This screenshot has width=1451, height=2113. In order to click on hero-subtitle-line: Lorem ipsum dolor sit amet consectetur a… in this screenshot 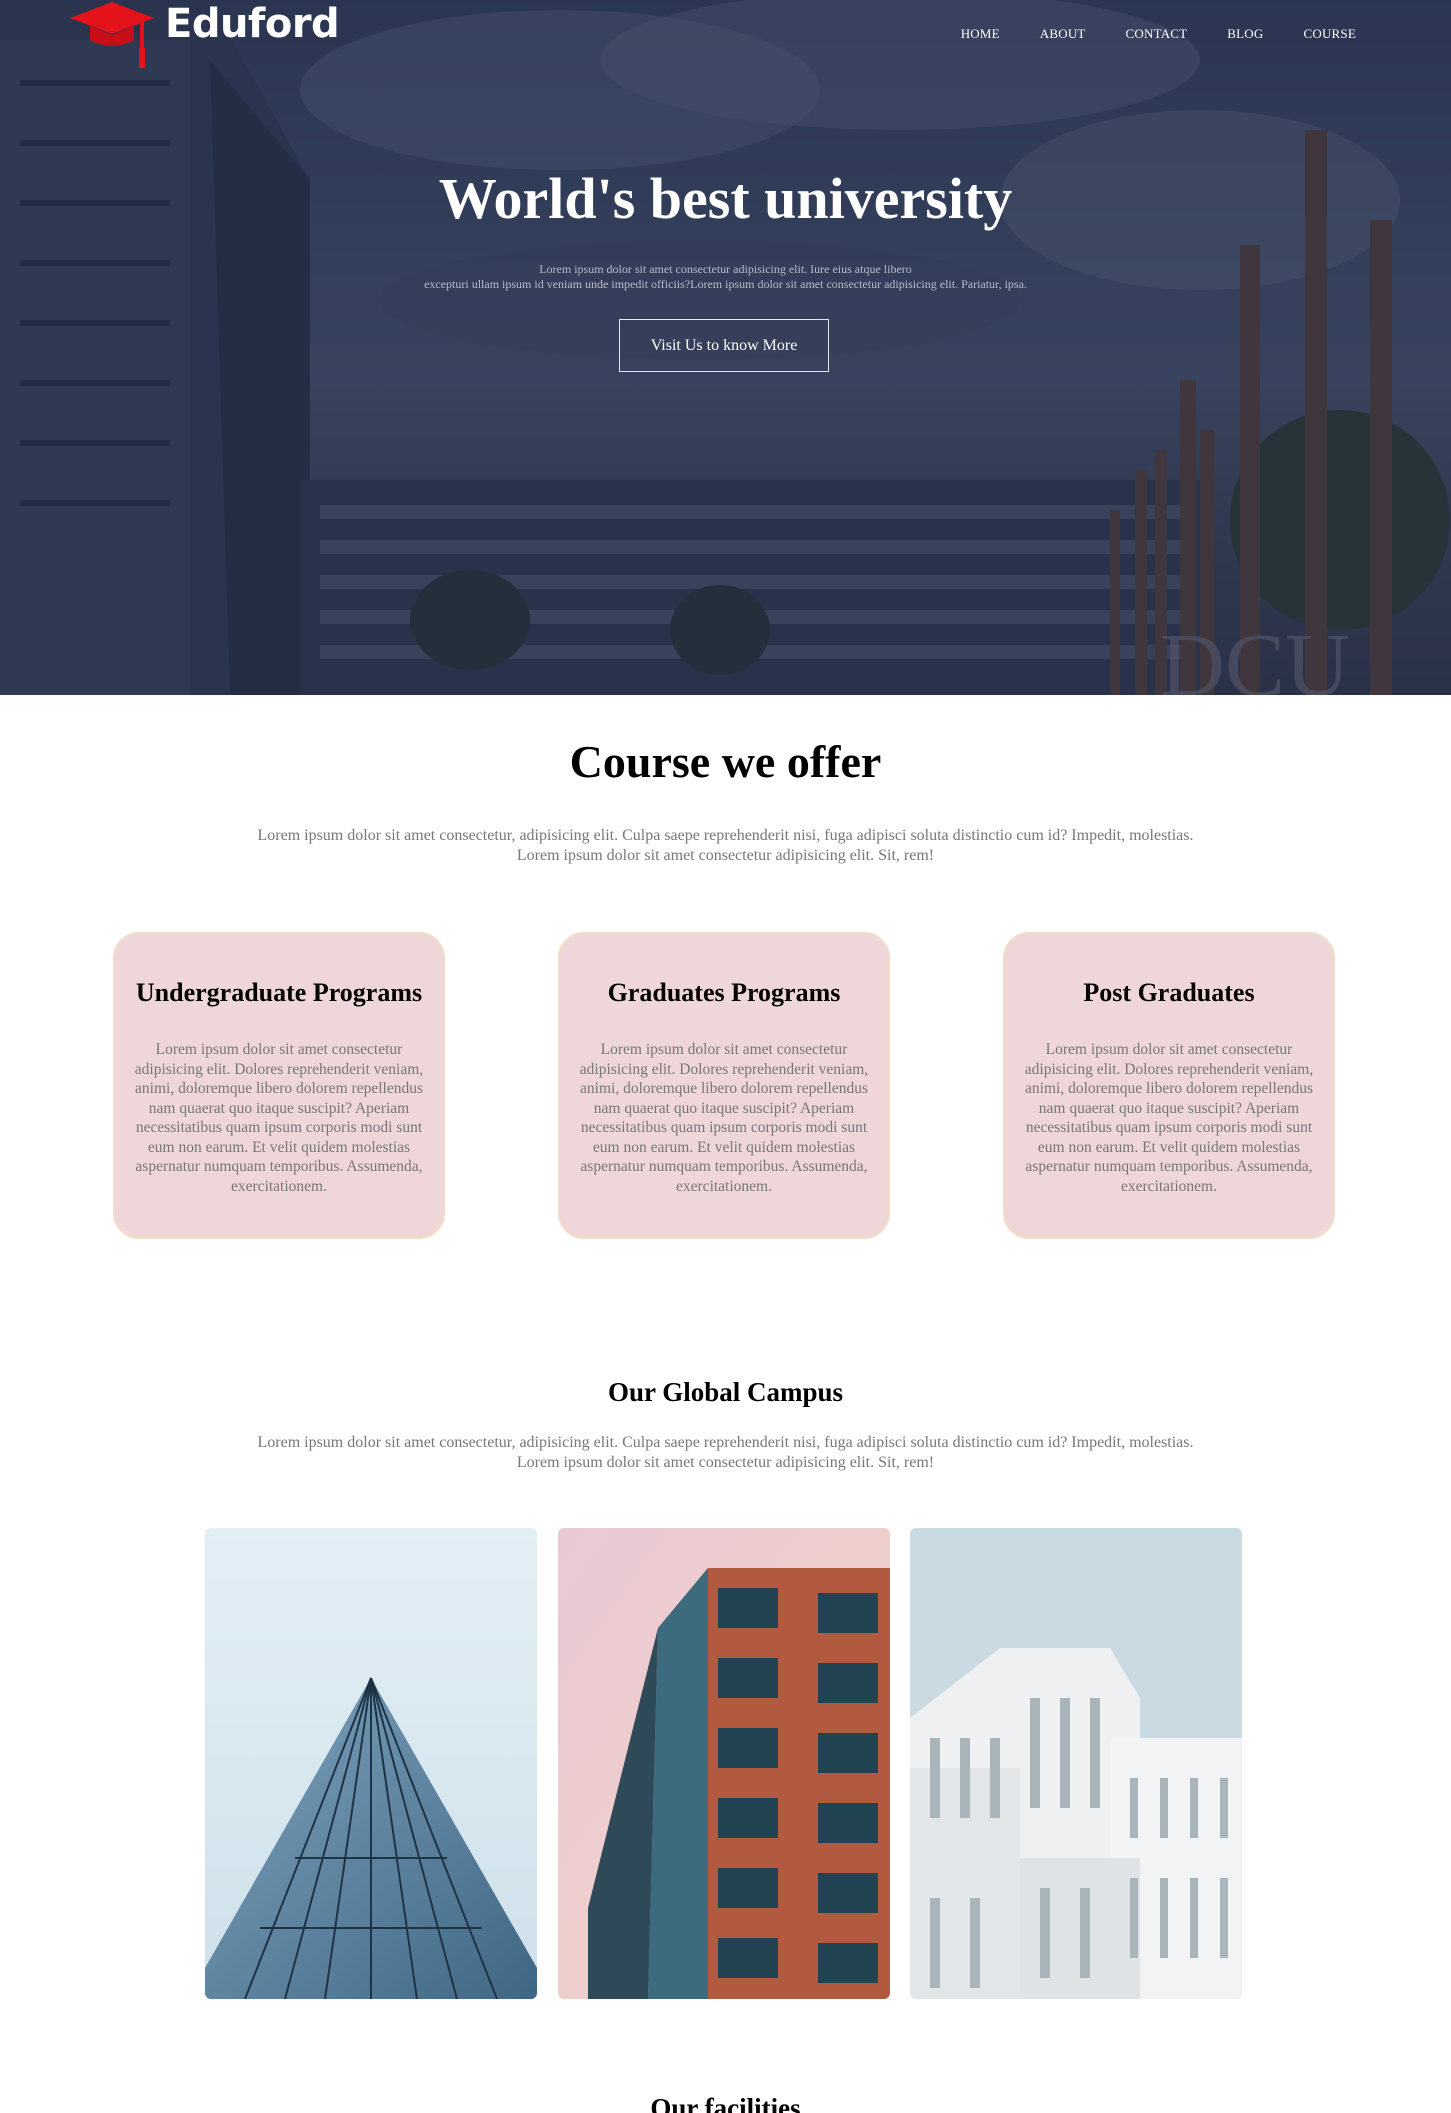, I will do `click(725, 269)`.